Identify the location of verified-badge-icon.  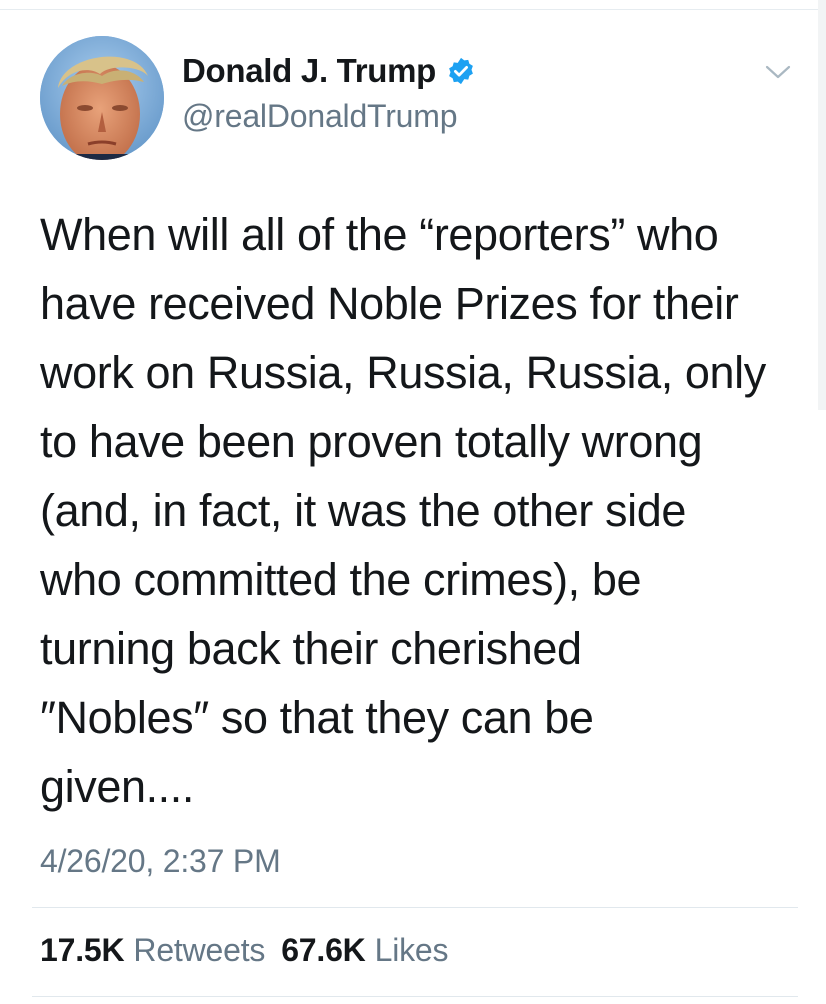
(461, 71).